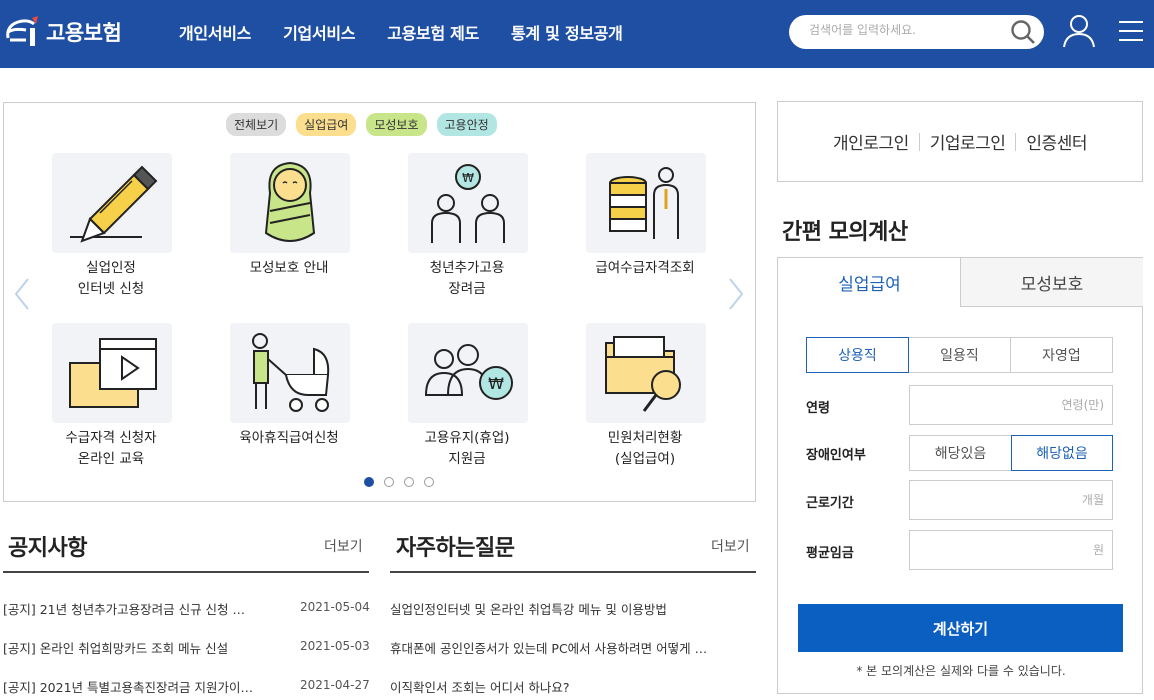 This screenshot has height=700, width=1154. What do you see at coordinates (968, 141) in the screenshot?
I see `business-login-link: 기업로그인` at bounding box center [968, 141].